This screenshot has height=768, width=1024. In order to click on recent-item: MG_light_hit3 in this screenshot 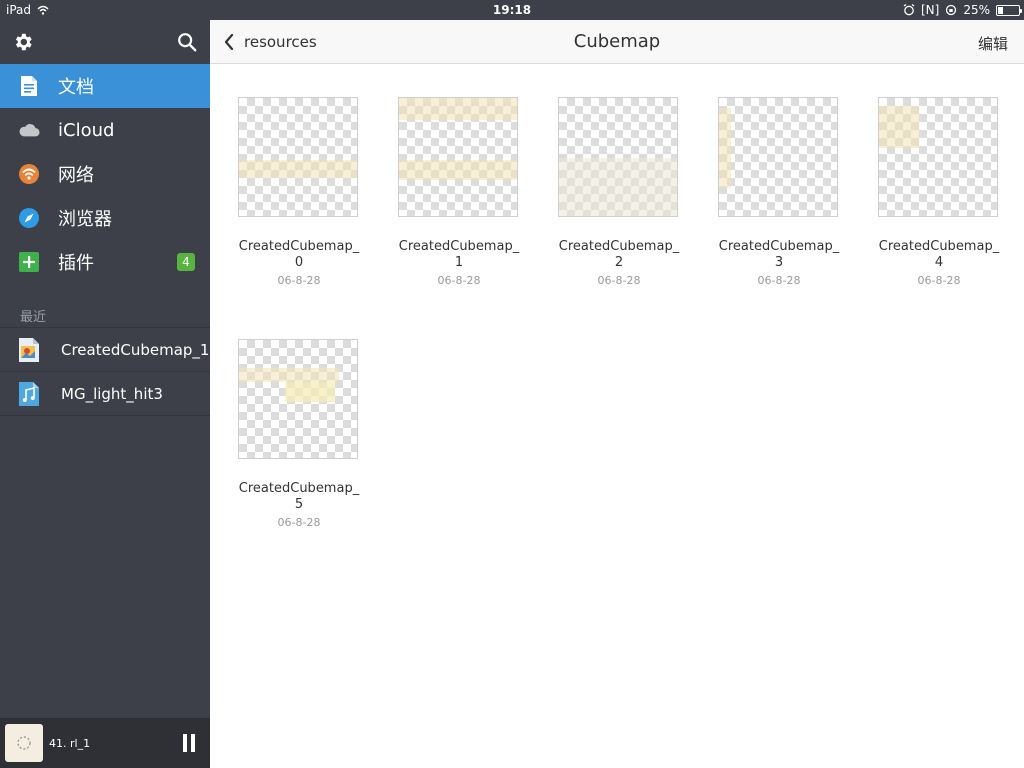, I will do `click(105, 394)`.